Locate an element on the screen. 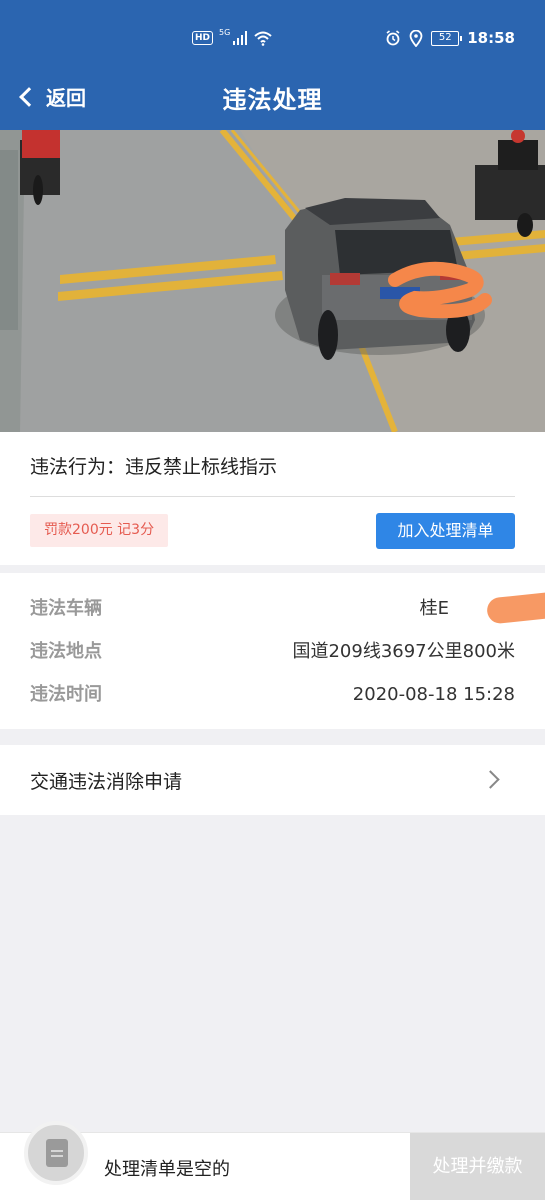 This screenshot has width=545, height=1200. time-label: 违法时间 is located at coordinates (66, 694).